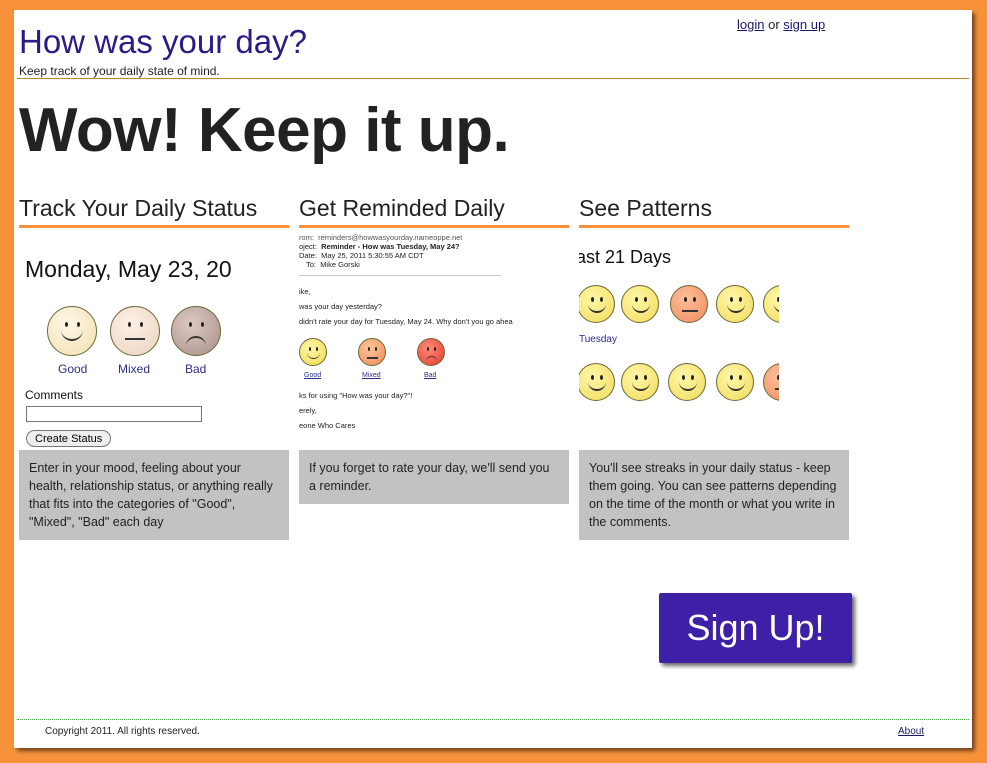 The width and height of the screenshot is (987, 763). What do you see at coordinates (114, 414) in the screenshot?
I see `comments-input` at bounding box center [114, 414].